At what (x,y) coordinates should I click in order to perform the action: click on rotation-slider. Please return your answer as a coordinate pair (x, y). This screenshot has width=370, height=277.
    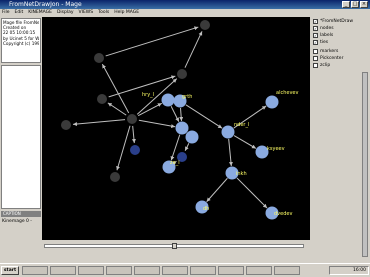
    Looking at the image, I should click on (174, 246).